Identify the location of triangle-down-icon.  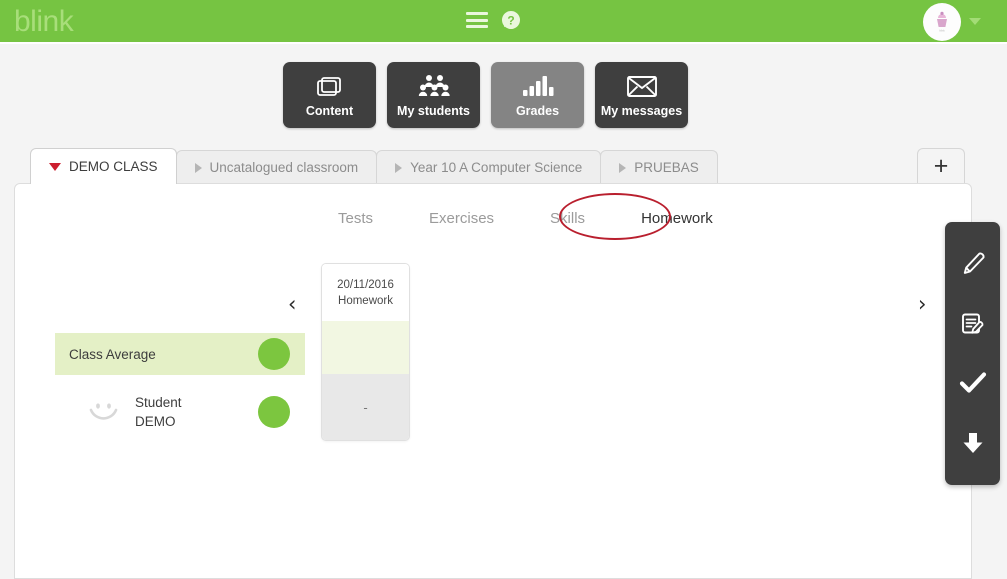
(55, 166).